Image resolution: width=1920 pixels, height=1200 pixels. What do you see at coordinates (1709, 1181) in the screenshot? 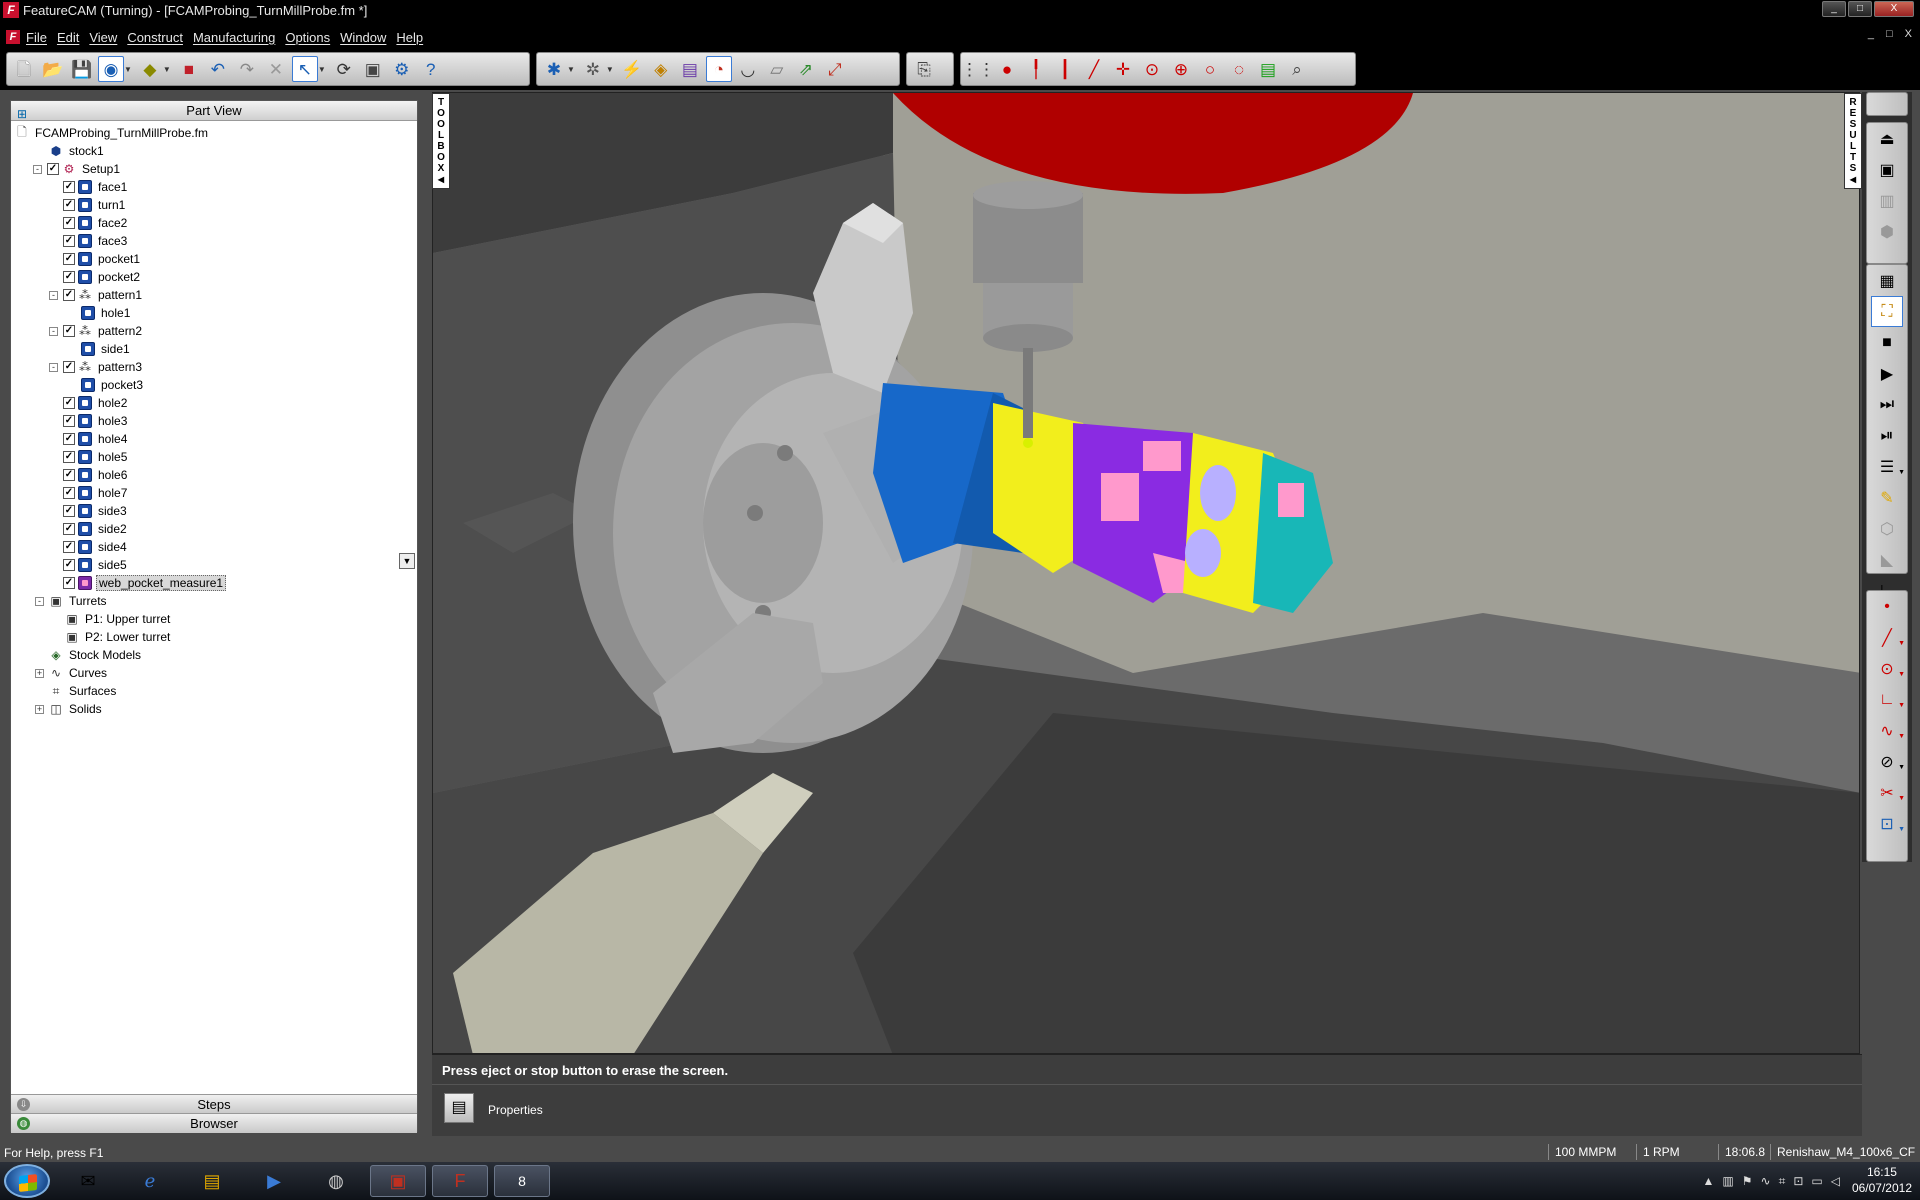
I see `tray-expand-icon: ▲` at bounding box center [1709, 1181].